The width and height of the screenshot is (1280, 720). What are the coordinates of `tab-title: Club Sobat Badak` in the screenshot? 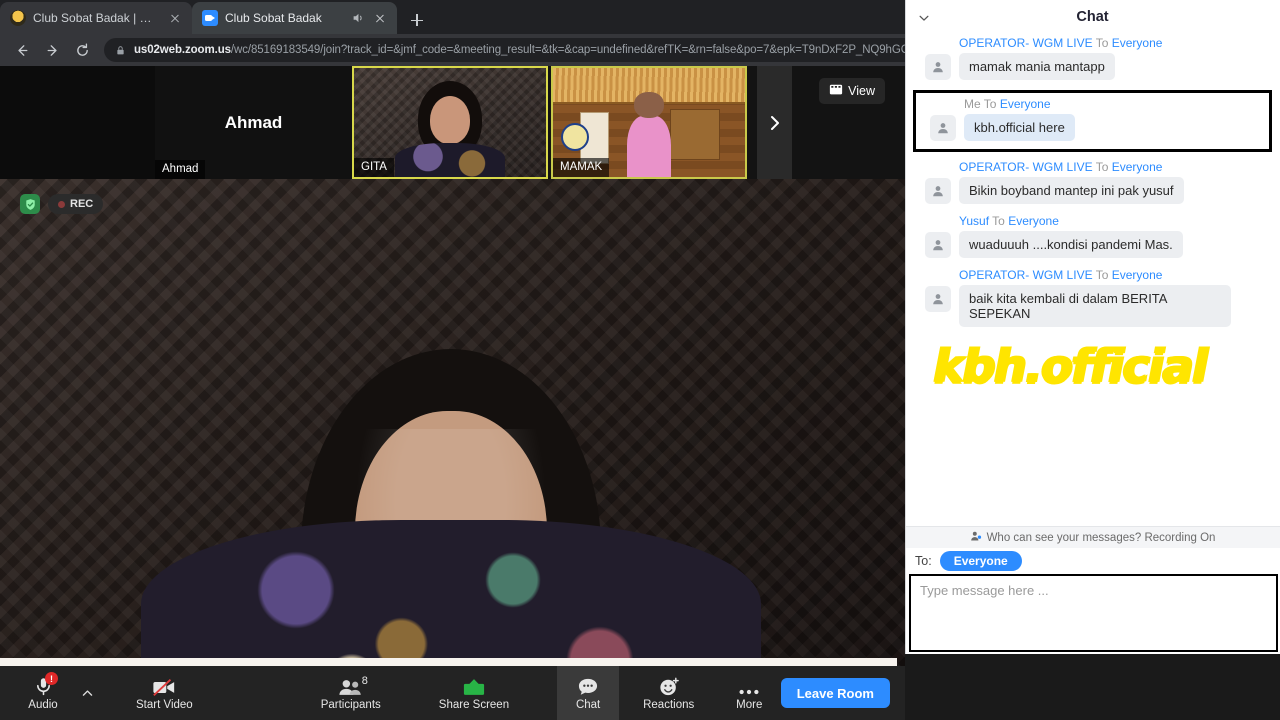 It's located at (273, 18).